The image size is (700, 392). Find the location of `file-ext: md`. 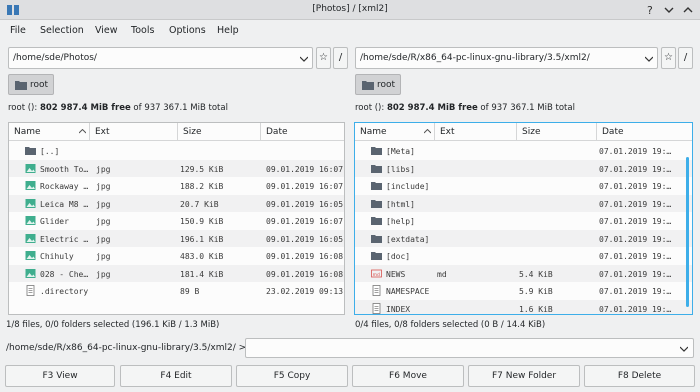

file-ext: md is located at coordinates (442, 274).